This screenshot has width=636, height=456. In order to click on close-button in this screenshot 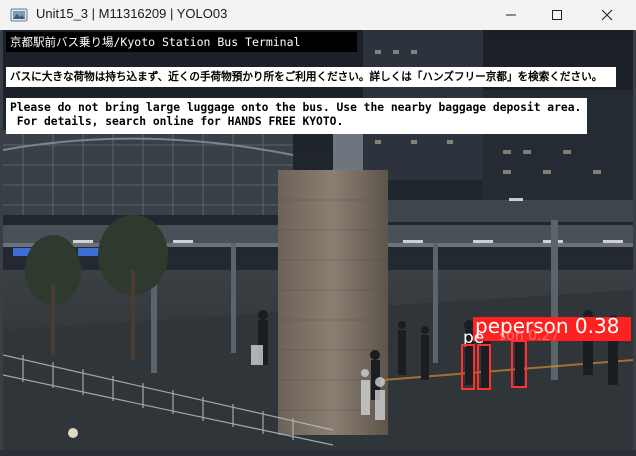, I will do `click(607, 15)`.